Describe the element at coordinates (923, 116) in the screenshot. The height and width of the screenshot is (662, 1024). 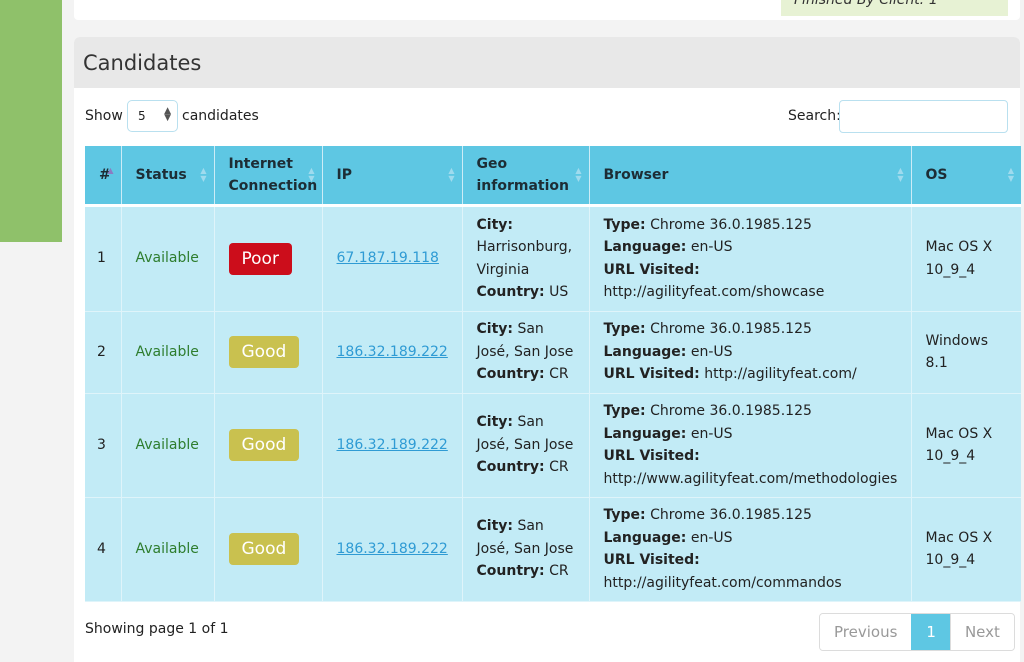
I see `search-input` at that location.